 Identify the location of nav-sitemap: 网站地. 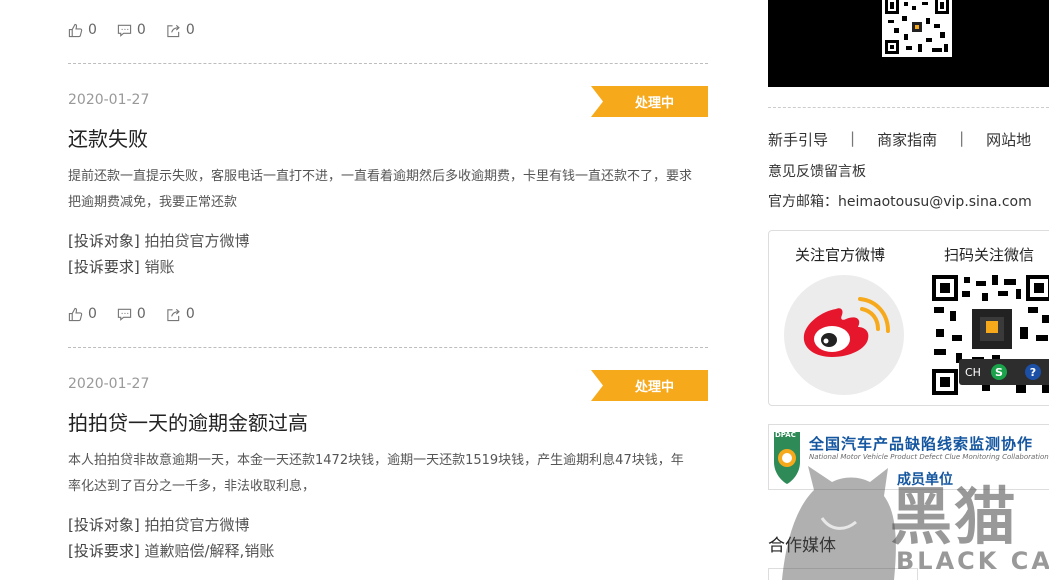
(1008, 139).